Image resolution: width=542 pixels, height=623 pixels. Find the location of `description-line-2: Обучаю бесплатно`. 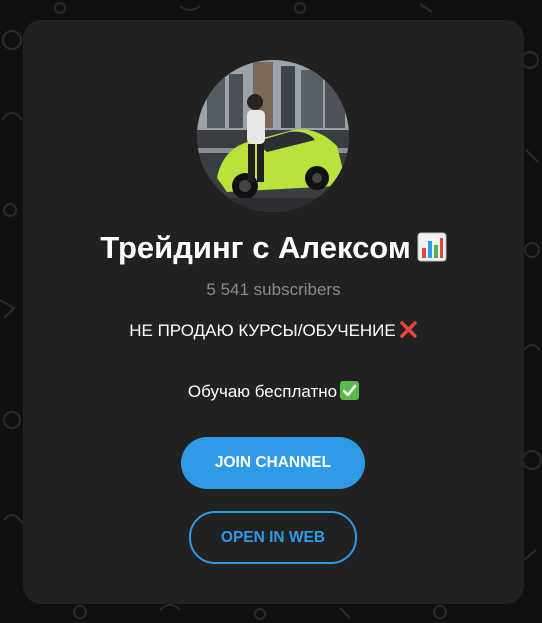

description-line-2: Обучаю бесплатно is located at coordinates (273, 391).